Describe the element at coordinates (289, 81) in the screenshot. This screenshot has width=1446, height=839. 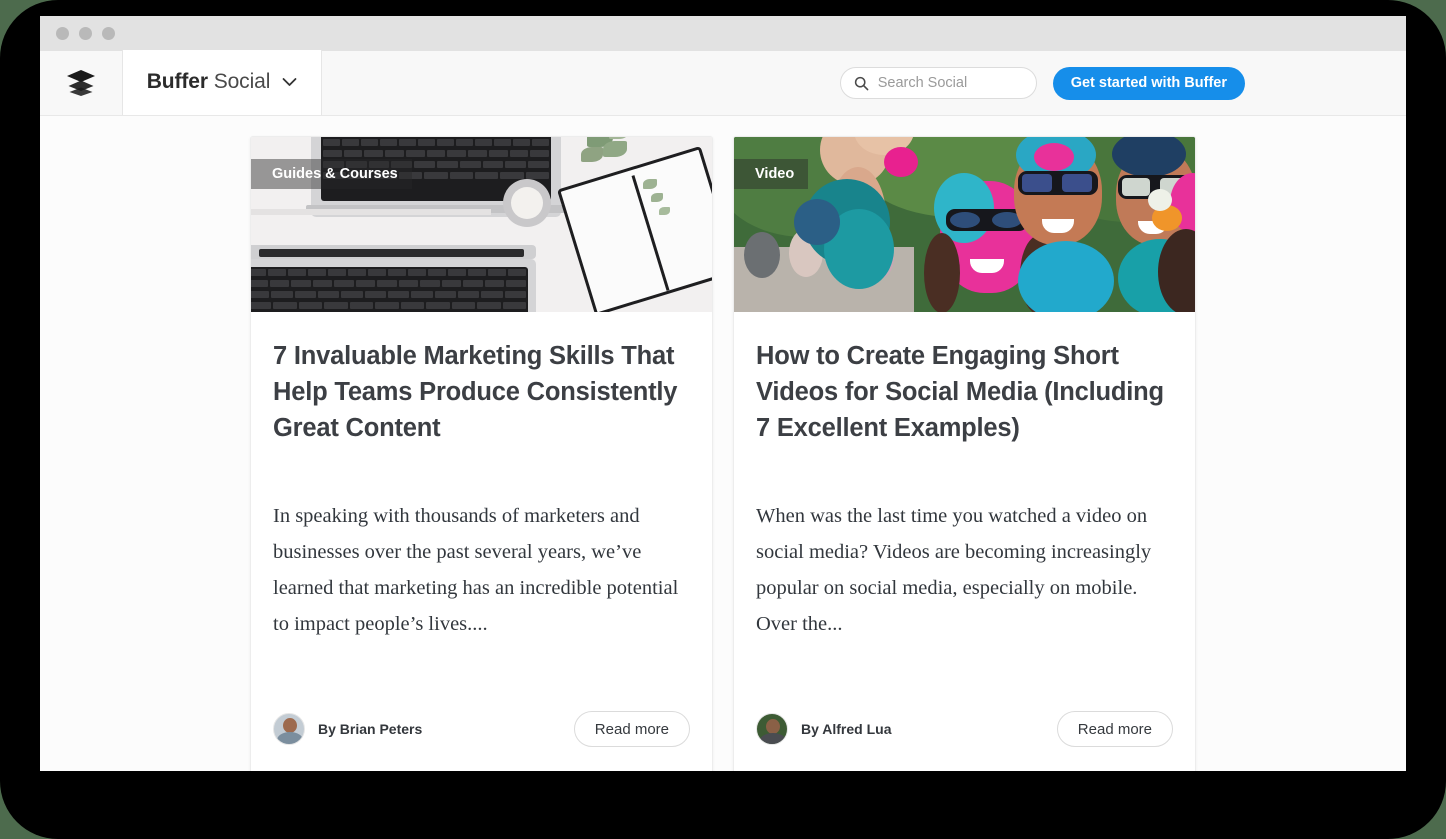
I see `chevron-down-icon` at that location.